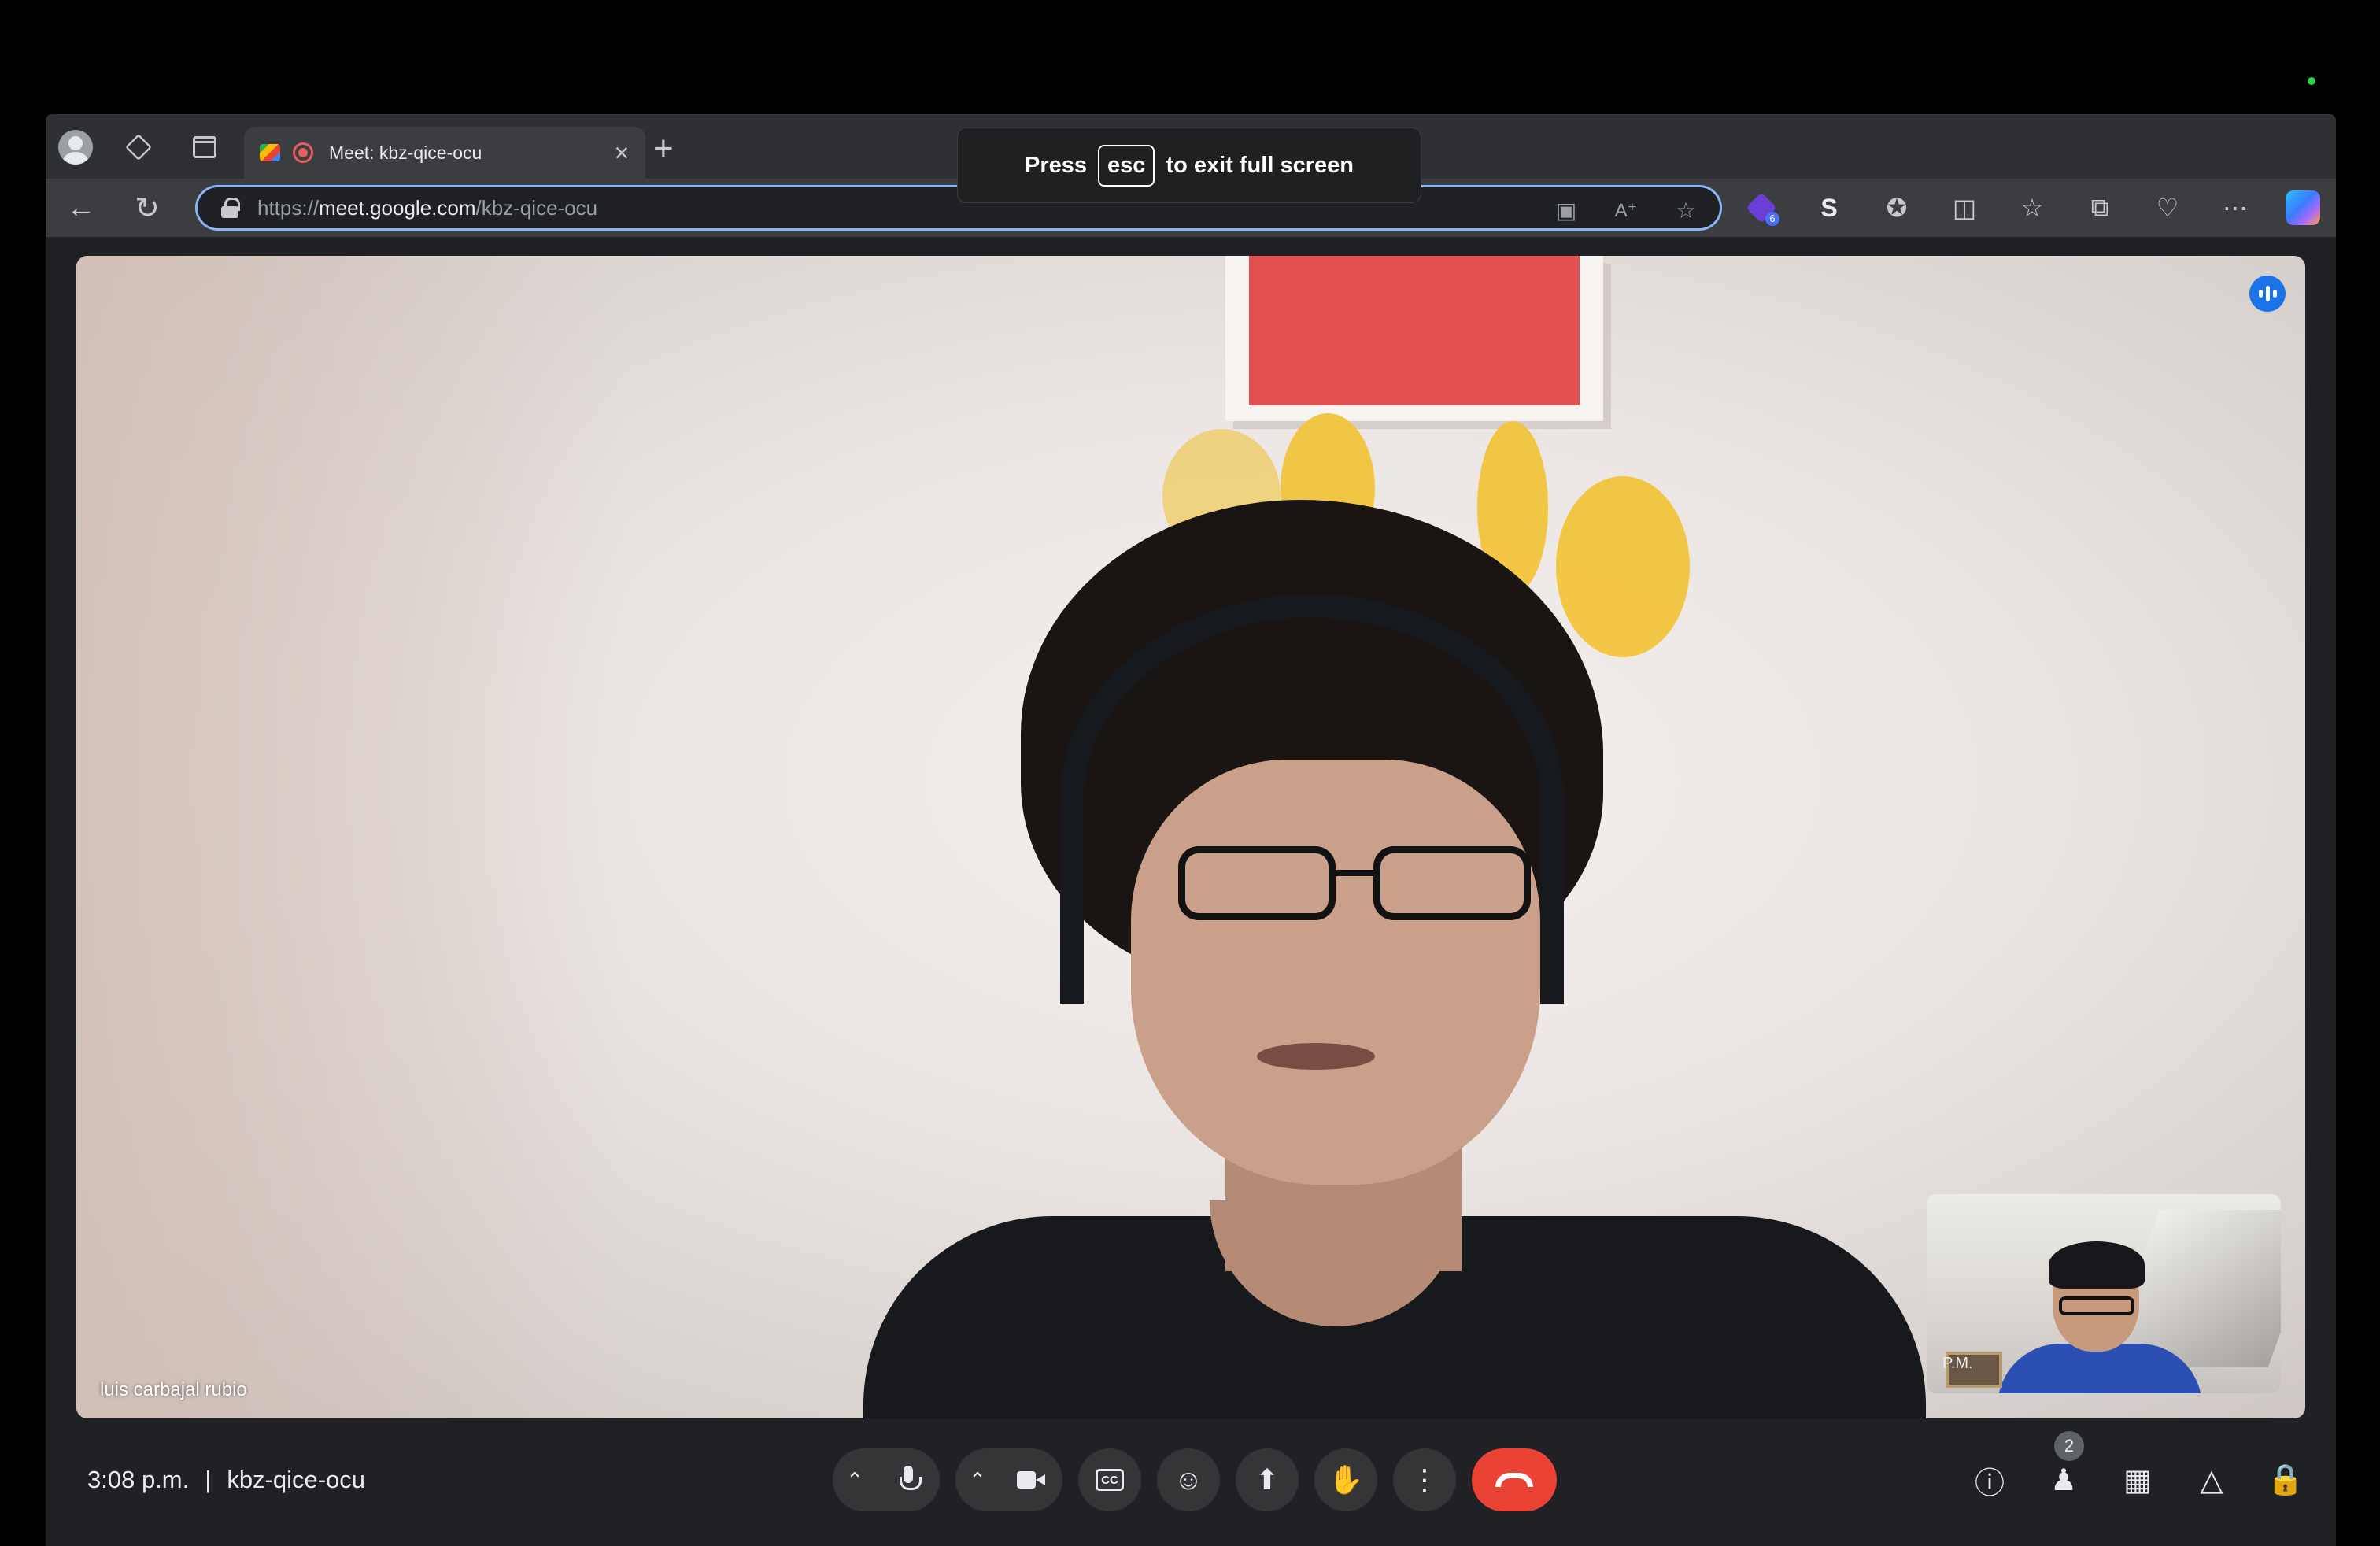 This screenshot has width=2380, height=1546. Describe the element at coordinates (147, 208) in the screenshot. I see `reload-icon: ↻` at that location.